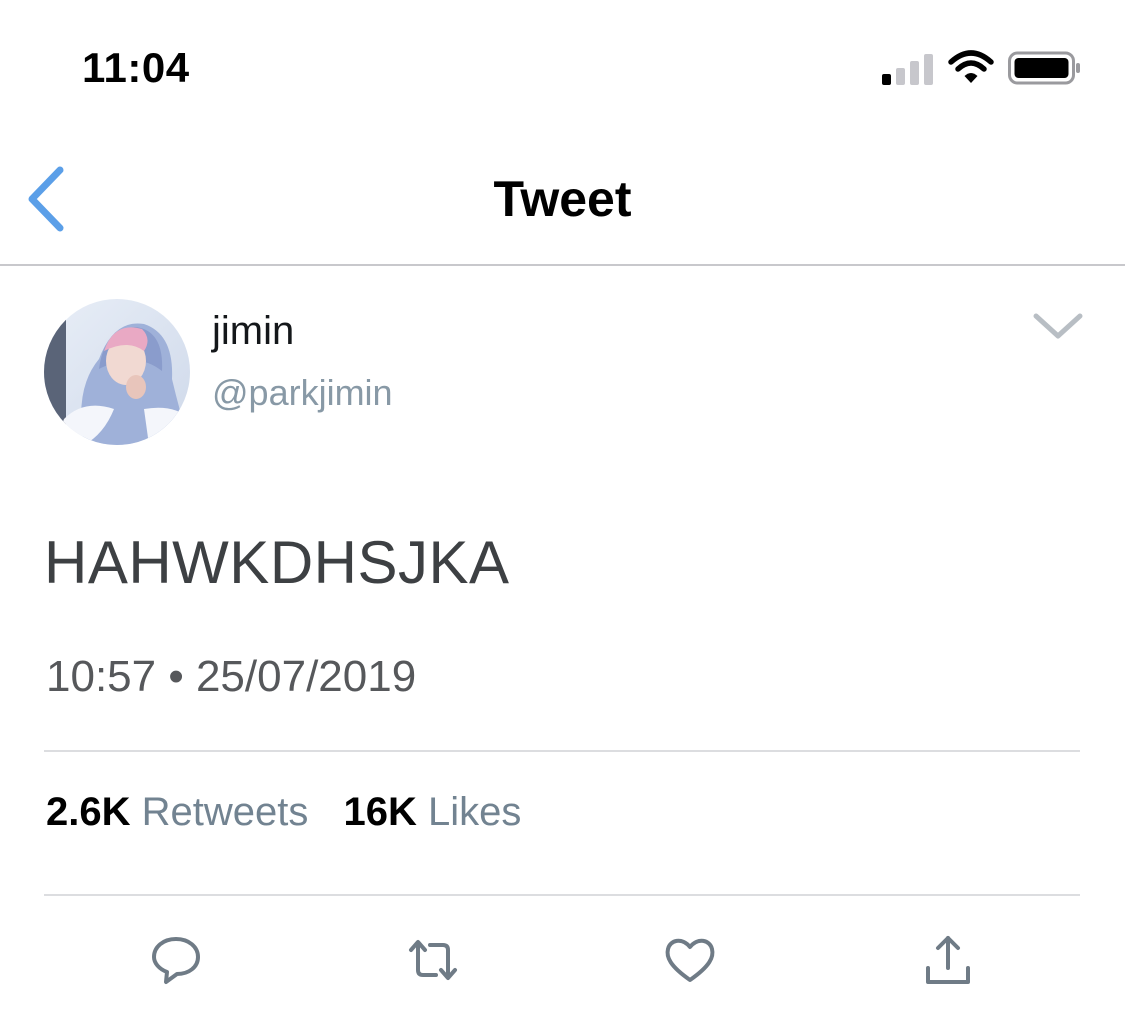 This screenshot has width=1125, height=1019. Describe the element at coordinates (909, 69) in the screenshot. I see `cellular-signal-icon` at that location.